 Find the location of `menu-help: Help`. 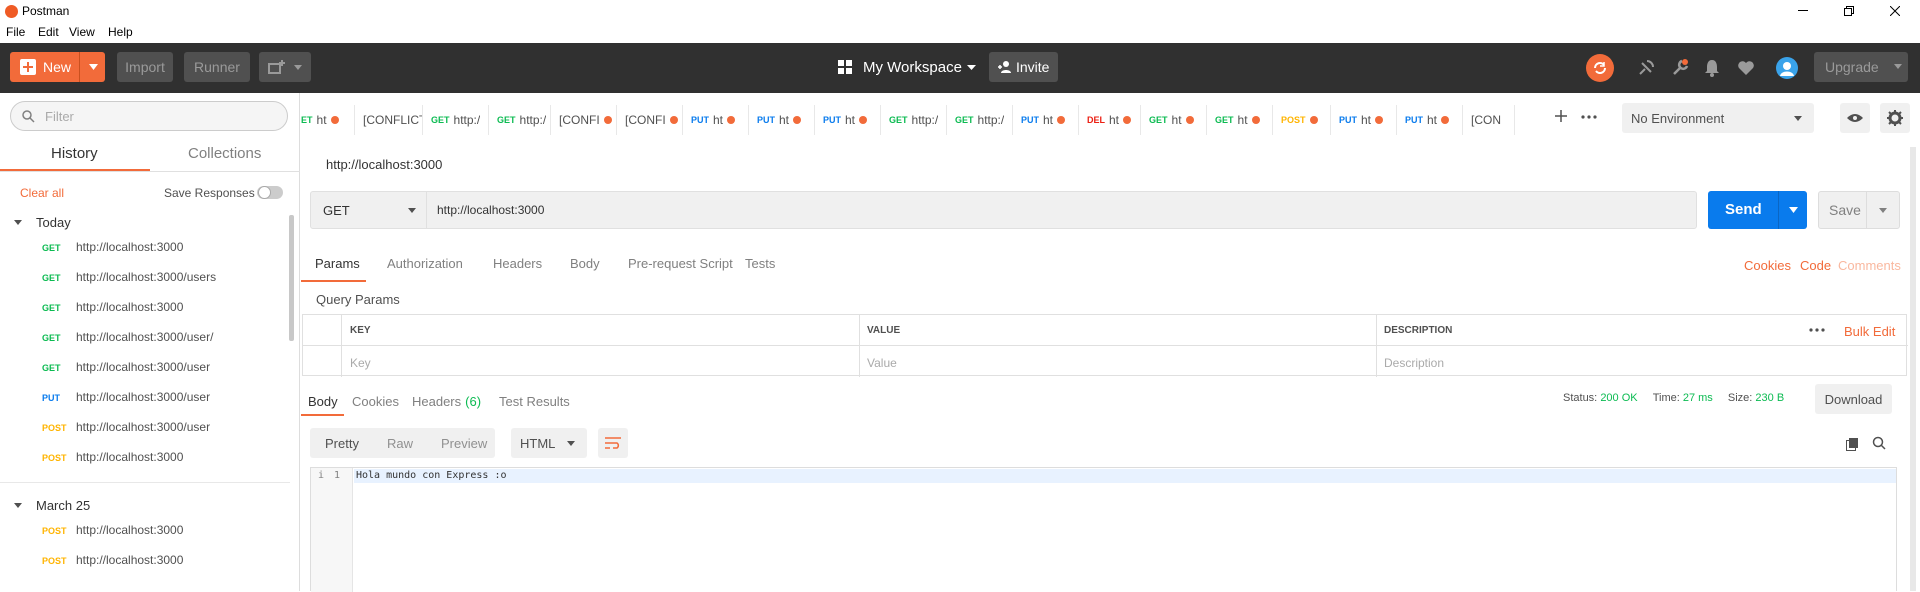

menu-help: Help is located at coordinates (120, 32).